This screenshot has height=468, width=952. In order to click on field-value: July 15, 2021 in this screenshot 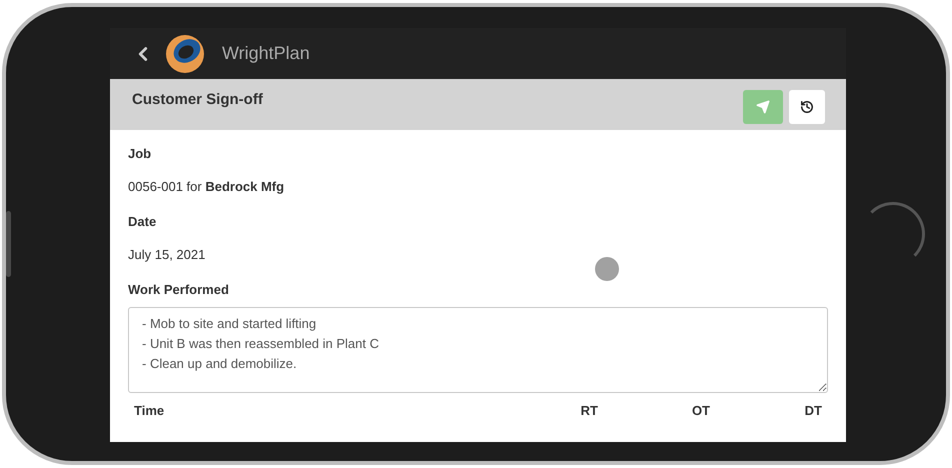, I will do `click(167, 255)`.